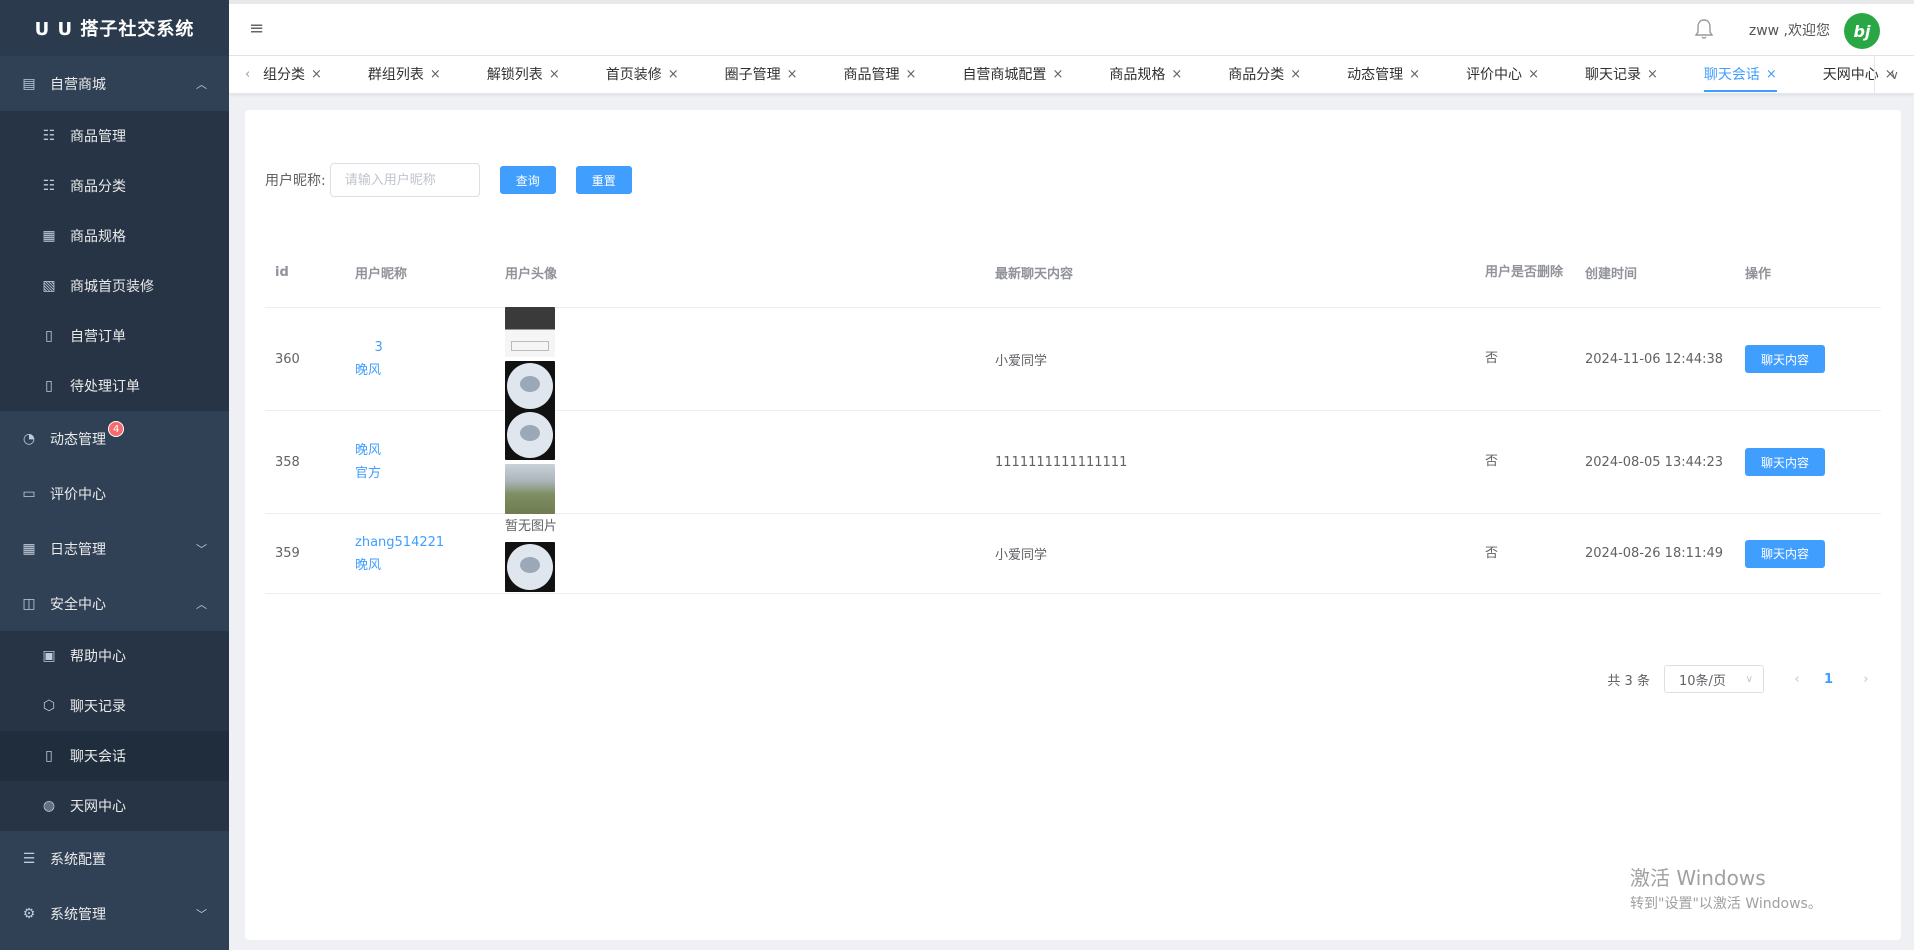 The height and width of the screenshot is (950, 1914). Describe the element at coordinates (1797, 679) in the screenshot. I see `prev-page-icon: ‹` at that location.